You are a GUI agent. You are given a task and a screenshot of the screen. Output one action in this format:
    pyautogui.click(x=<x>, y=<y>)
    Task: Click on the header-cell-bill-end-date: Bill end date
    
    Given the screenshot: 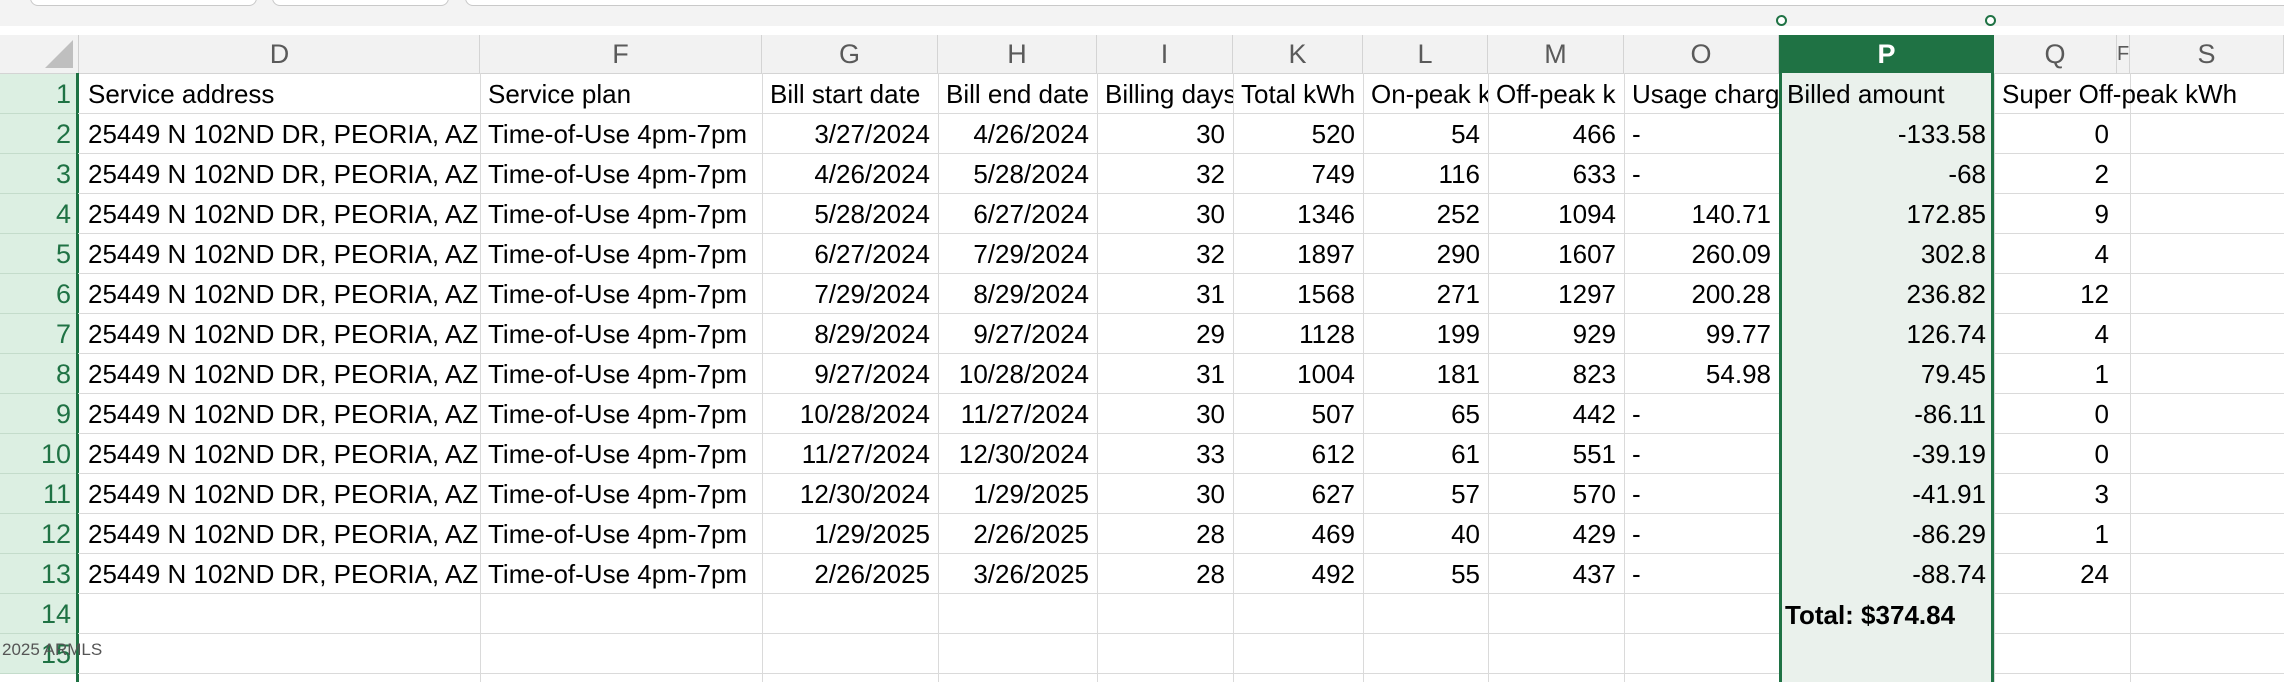 What is the action you would take?
    pyautogui.click(x=1017, y=94)
    